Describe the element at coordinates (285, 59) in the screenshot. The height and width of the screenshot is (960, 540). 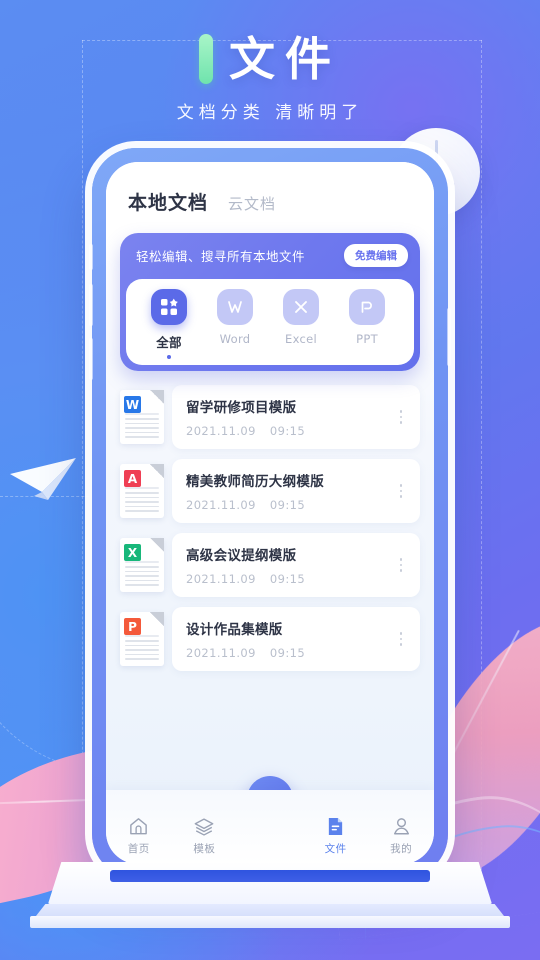
I see `page-title: 文件` at that location.